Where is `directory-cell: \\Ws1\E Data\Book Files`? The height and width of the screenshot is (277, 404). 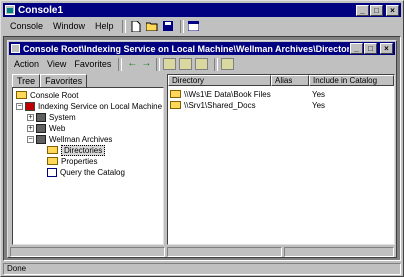 directory-cell: \\Ws1\E Data\Book Files is located at coordinates (227, 94).